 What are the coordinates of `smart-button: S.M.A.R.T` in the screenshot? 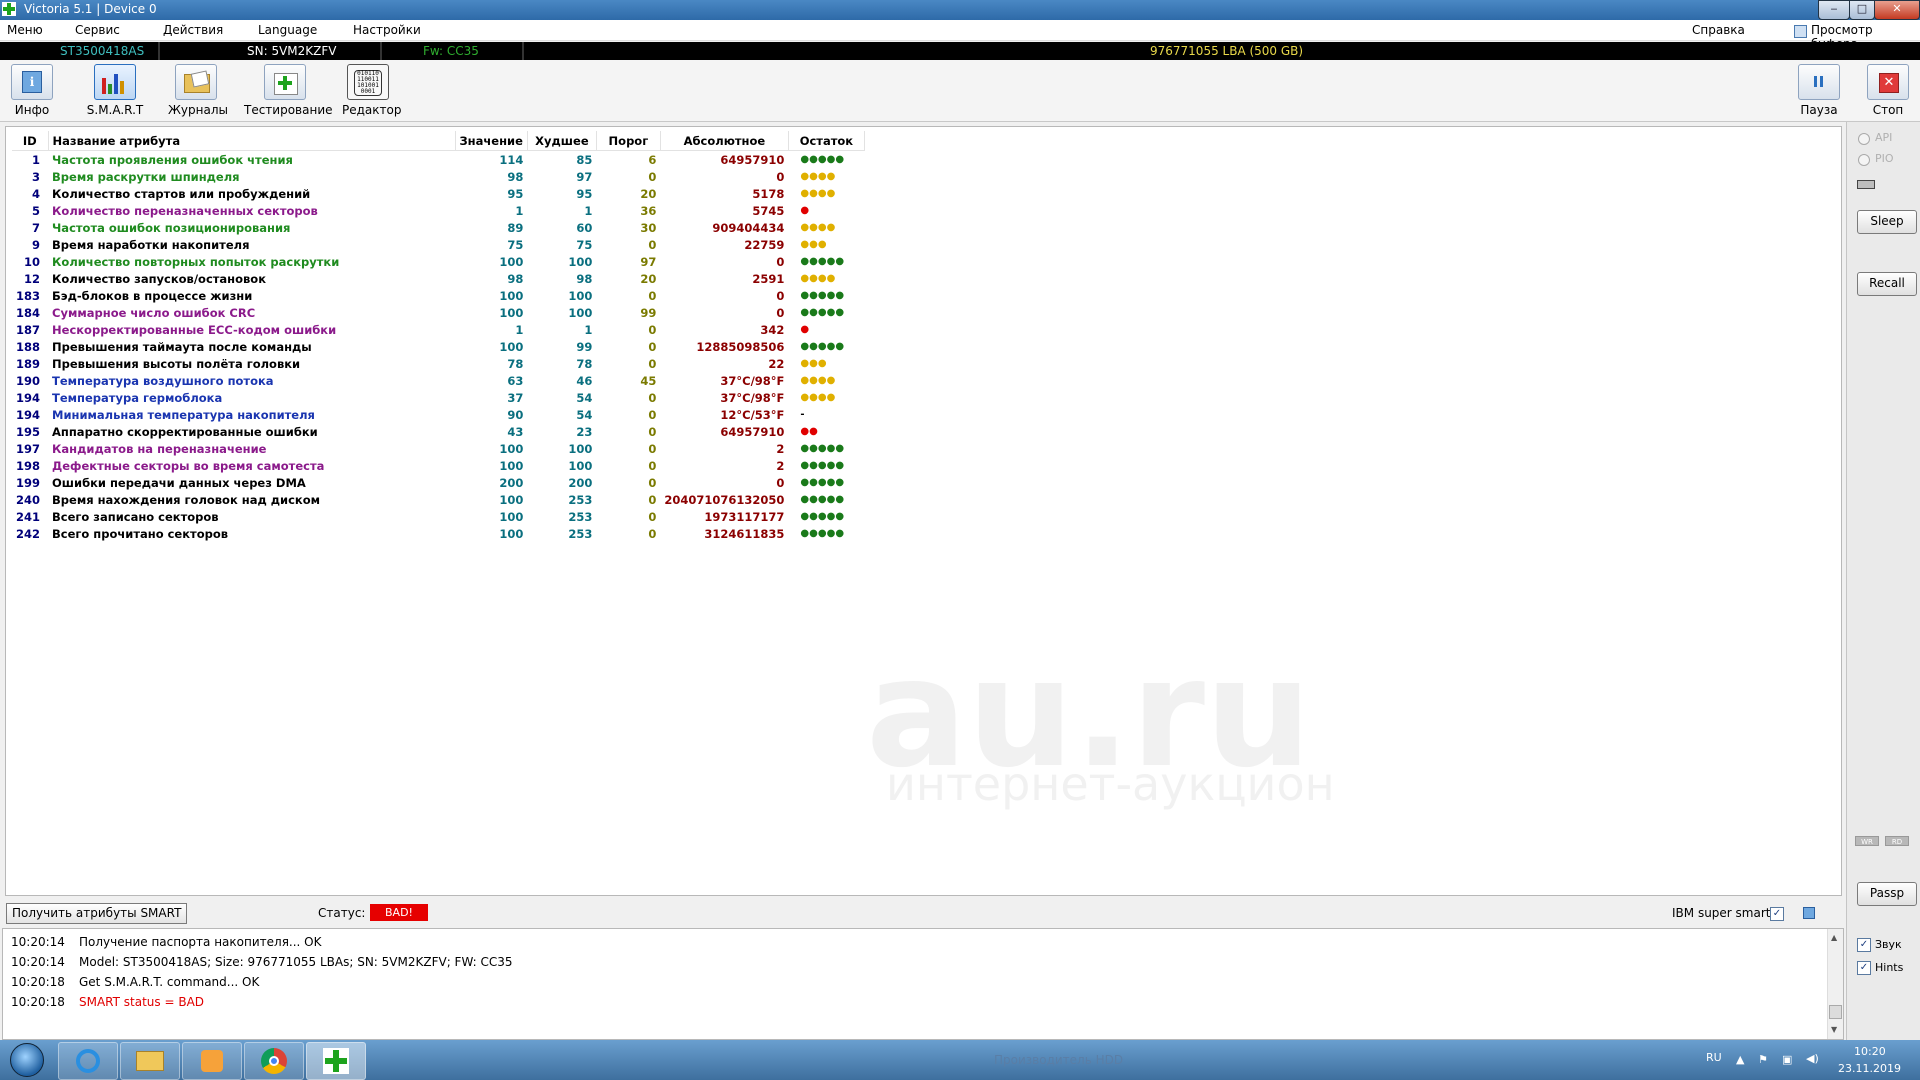 It's located at (115, 90).